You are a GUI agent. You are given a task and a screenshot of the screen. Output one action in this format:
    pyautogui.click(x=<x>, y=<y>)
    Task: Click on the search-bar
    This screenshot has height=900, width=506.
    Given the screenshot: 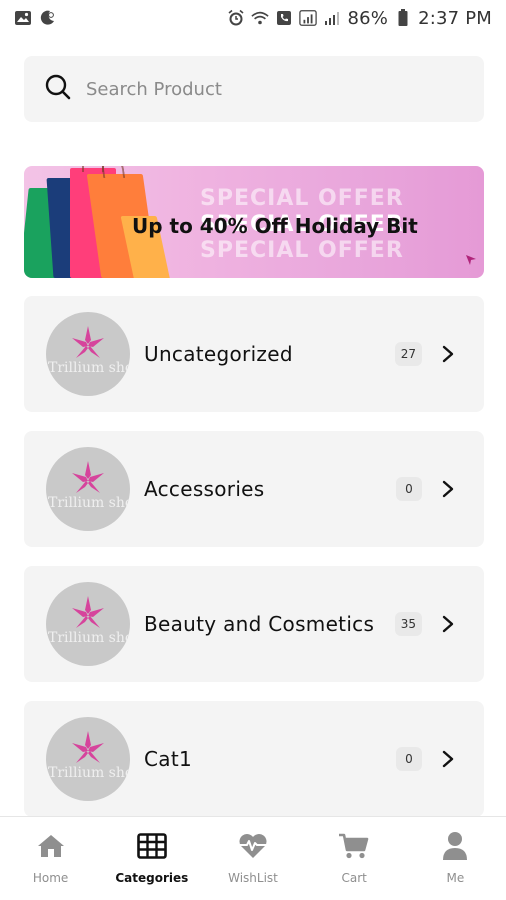 What is the action you would take?
    pyautogui.click(x=254, y=89)
    